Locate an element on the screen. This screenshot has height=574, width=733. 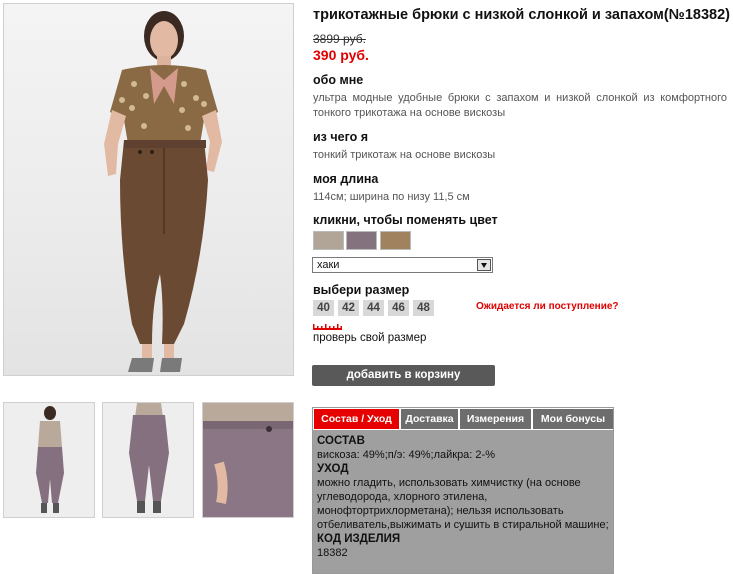
tab-composition-care: Состав / Уход is located at coordinates (356, 419).